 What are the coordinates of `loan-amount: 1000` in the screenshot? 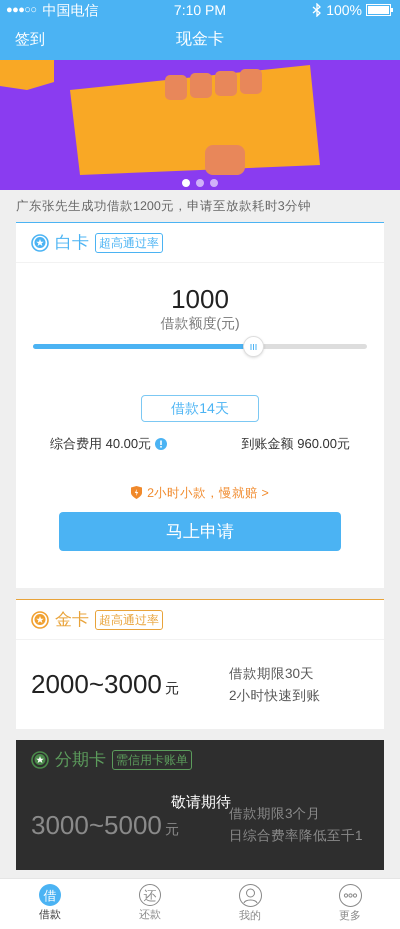 It's located at (200, 299).